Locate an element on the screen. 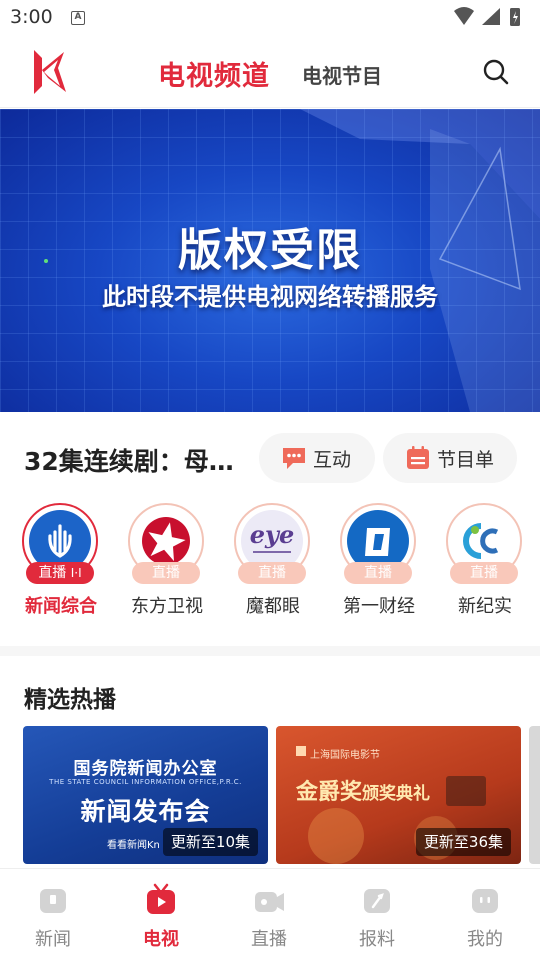 The width and height of the screenshot is (540, 960). nav-profile: 我的 is located at coordinates (485, 918).